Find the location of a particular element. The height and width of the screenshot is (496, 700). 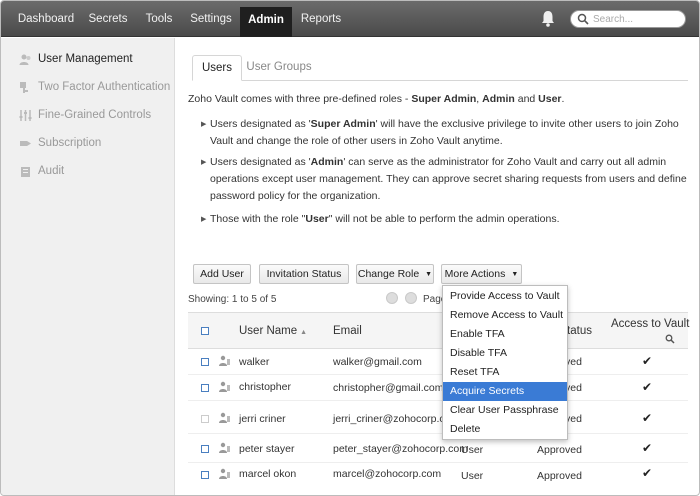

nav-tools: Tools is located at coordinates (159, 19).